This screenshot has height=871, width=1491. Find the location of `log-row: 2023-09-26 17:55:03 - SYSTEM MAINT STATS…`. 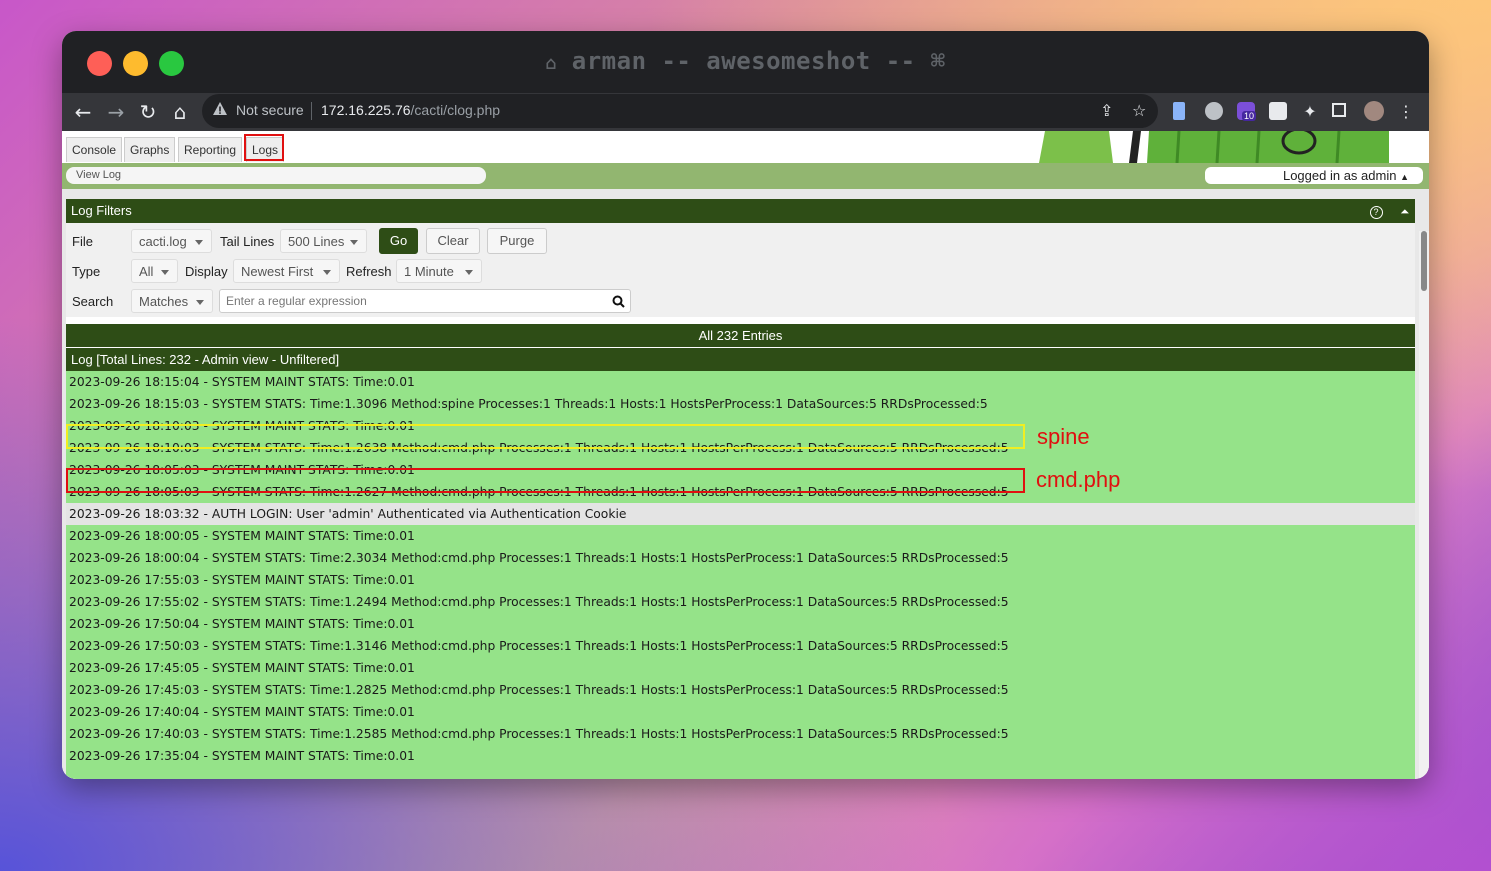

log-row: 2023-09-26 17:55:03 - SYSTEM MAINT STATS… is located at coordinates (740, 580).